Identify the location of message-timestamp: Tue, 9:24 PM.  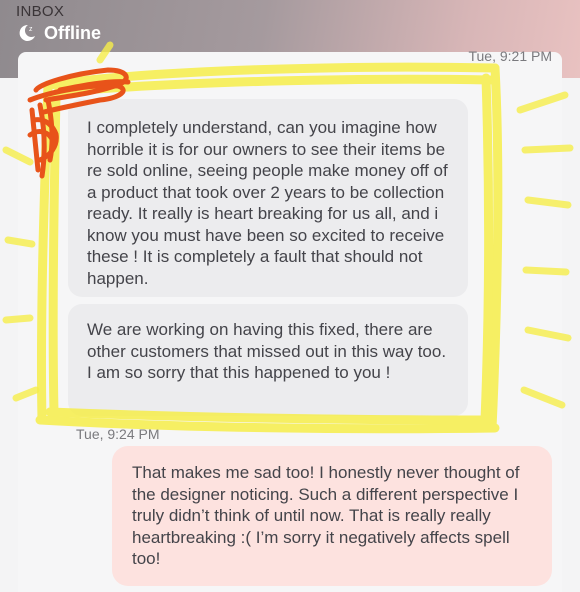
(118, 434).